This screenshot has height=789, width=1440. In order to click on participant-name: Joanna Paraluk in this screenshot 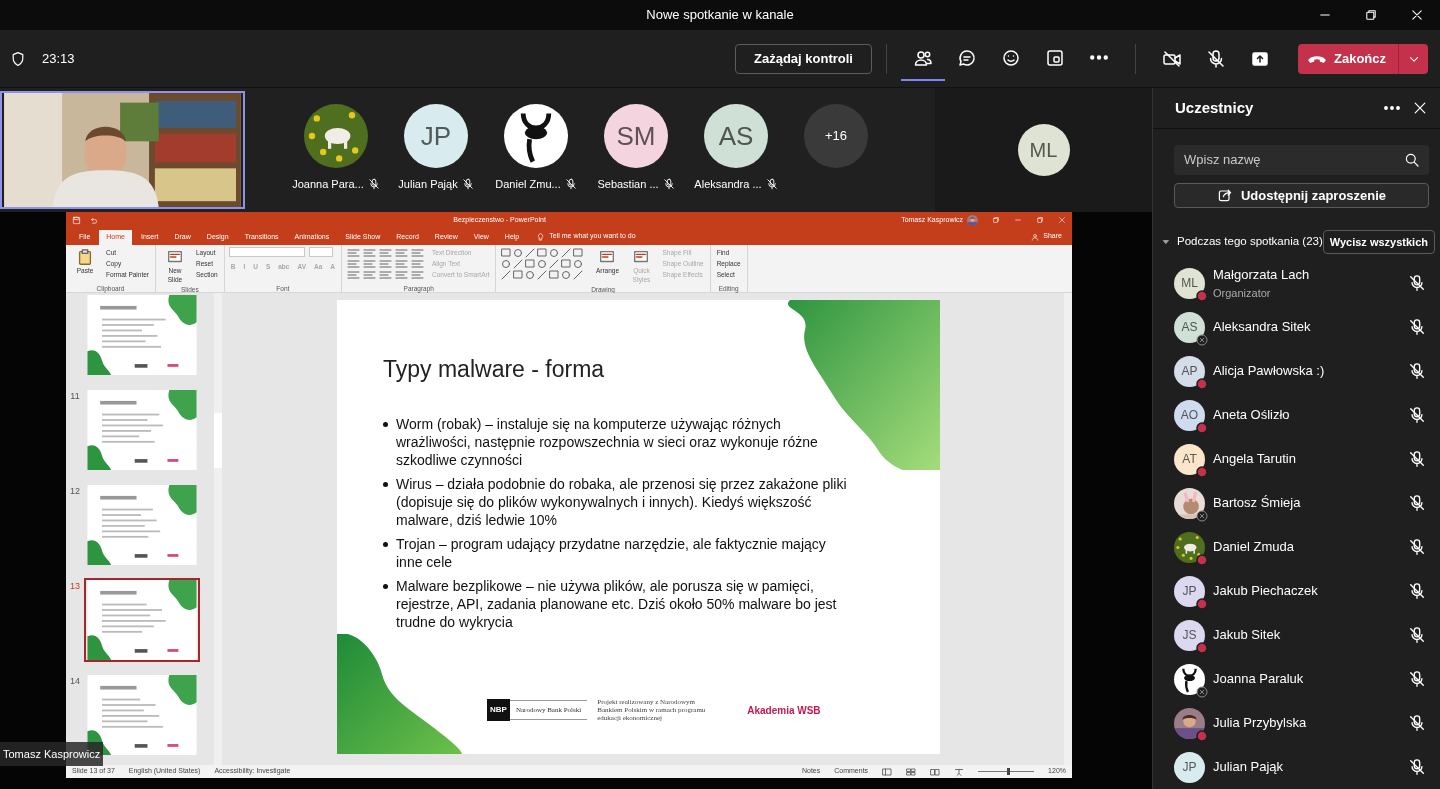, I will do `click(1259, 679)`.